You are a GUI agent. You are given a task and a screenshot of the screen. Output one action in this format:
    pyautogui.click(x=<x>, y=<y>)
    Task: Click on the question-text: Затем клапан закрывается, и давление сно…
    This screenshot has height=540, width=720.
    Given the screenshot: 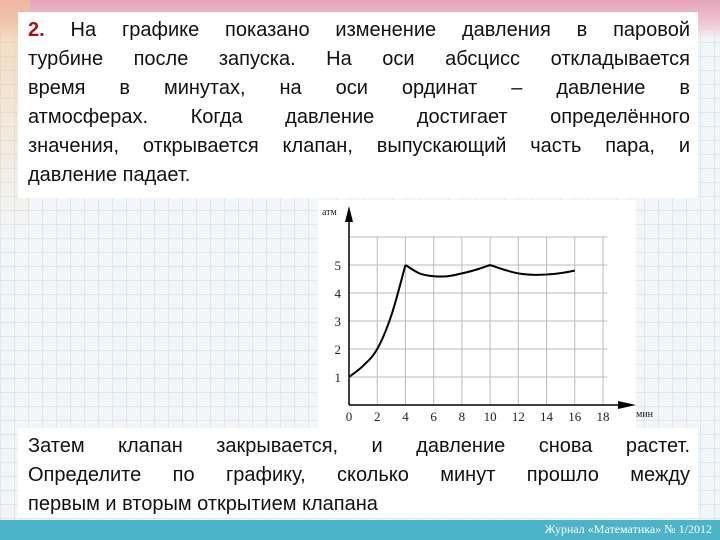 What is the action you would take?
    pyautogui.click(x=359, y=475)
    